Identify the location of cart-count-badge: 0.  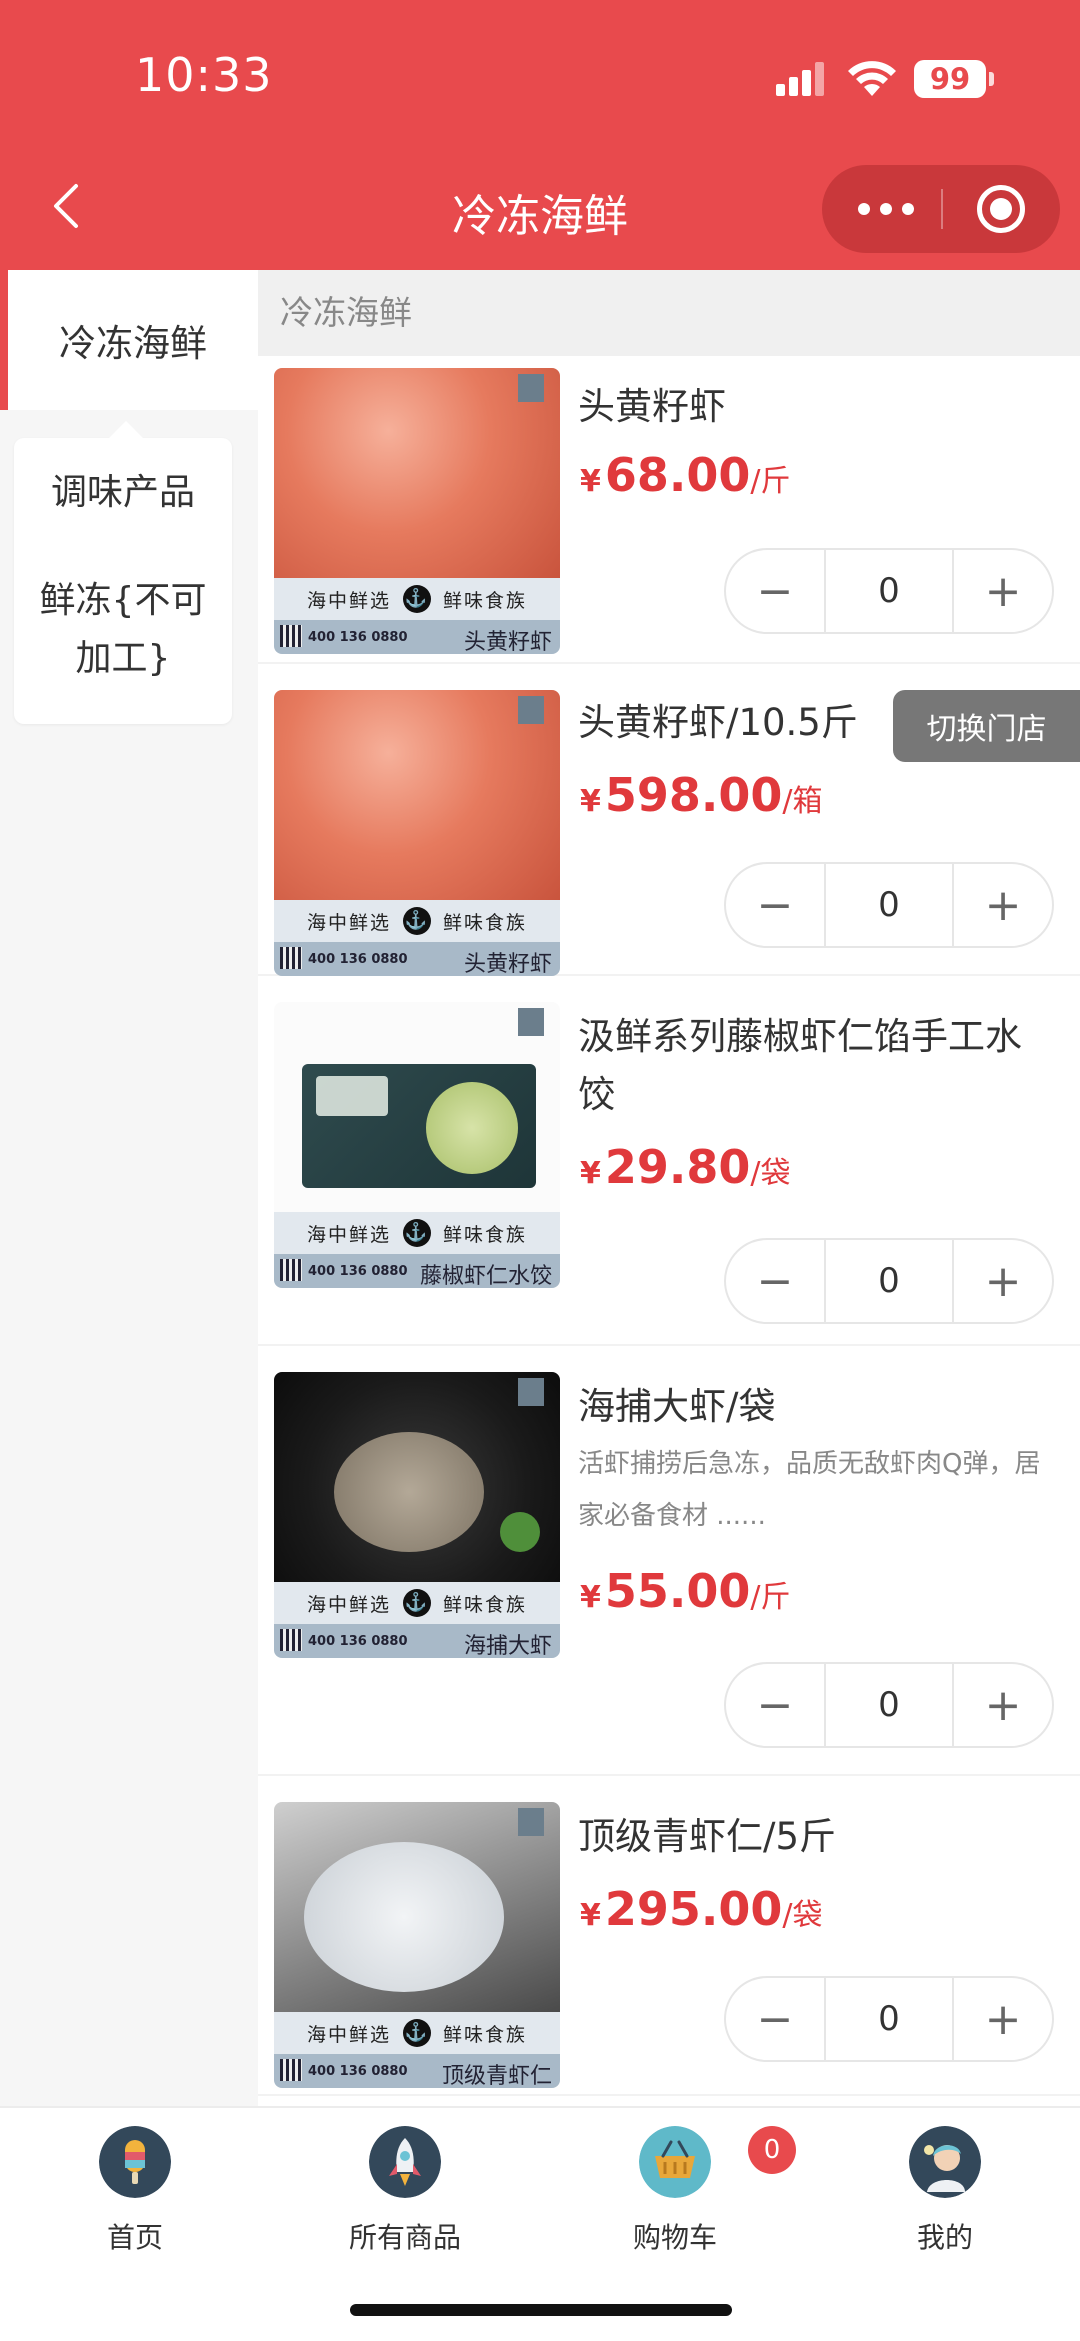
(772, 2150).